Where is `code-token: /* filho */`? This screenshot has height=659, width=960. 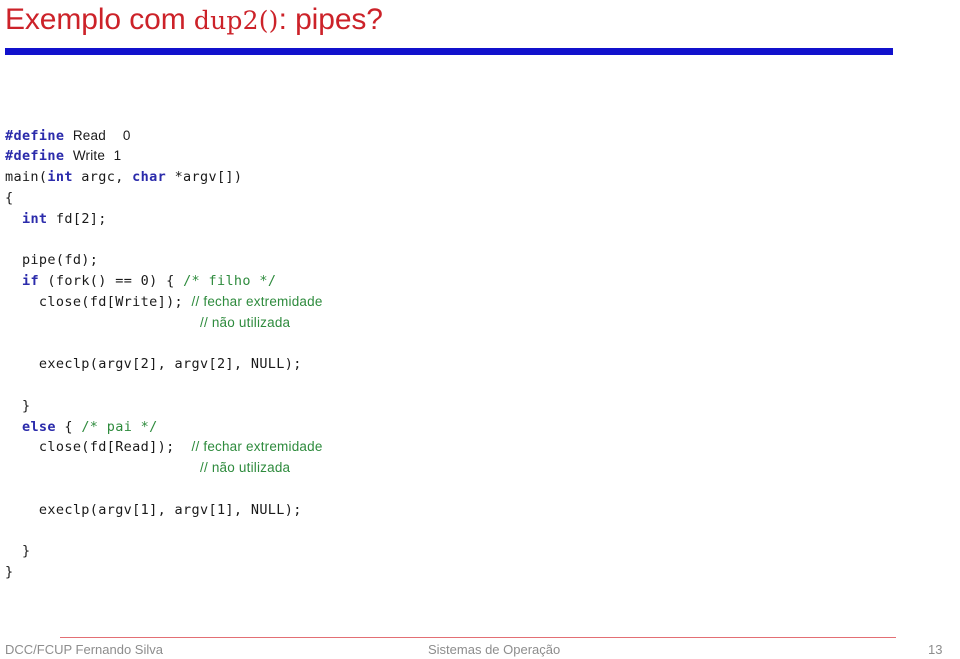 code-token: /* filho */ is located at coordinates (230, 281).